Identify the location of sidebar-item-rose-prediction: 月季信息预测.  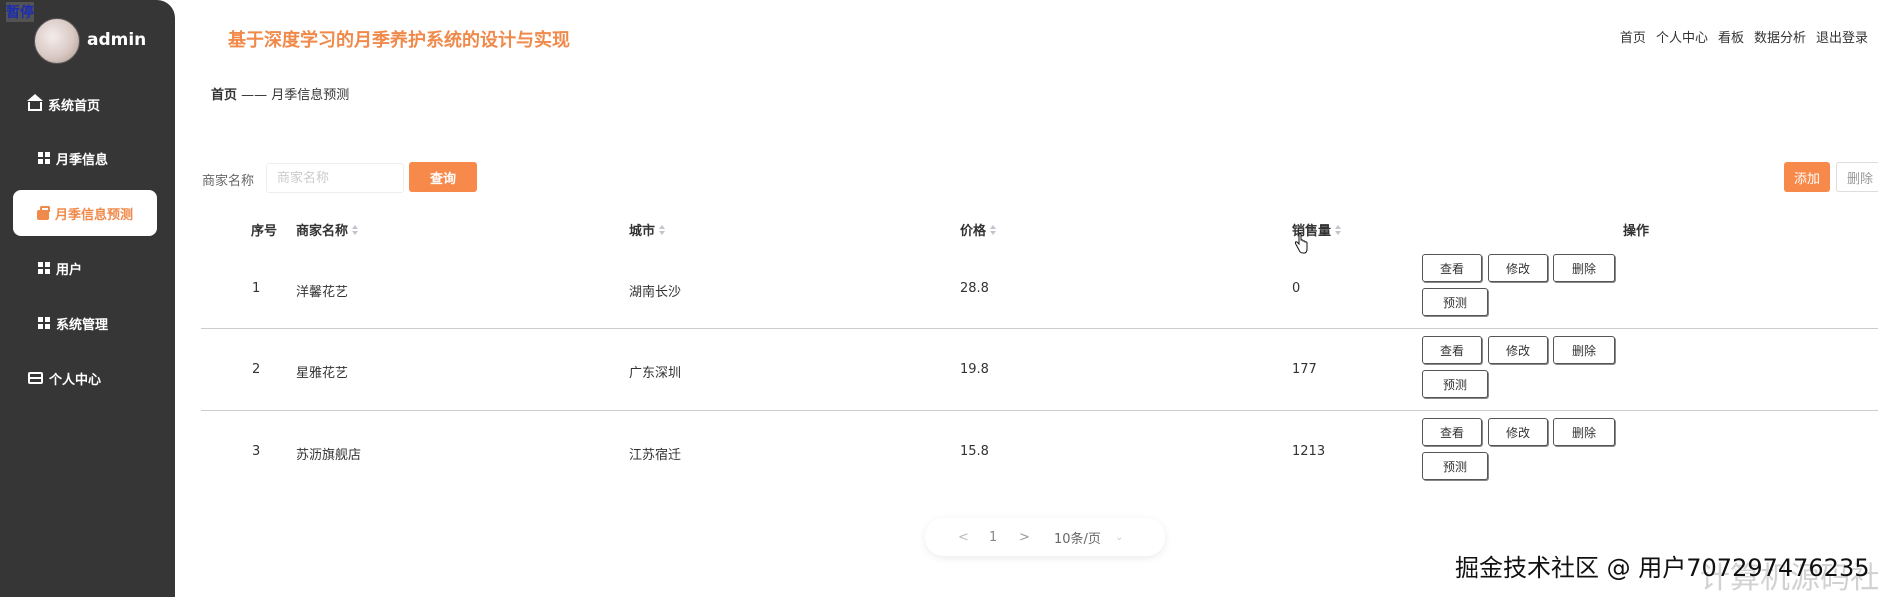
(85, 213).